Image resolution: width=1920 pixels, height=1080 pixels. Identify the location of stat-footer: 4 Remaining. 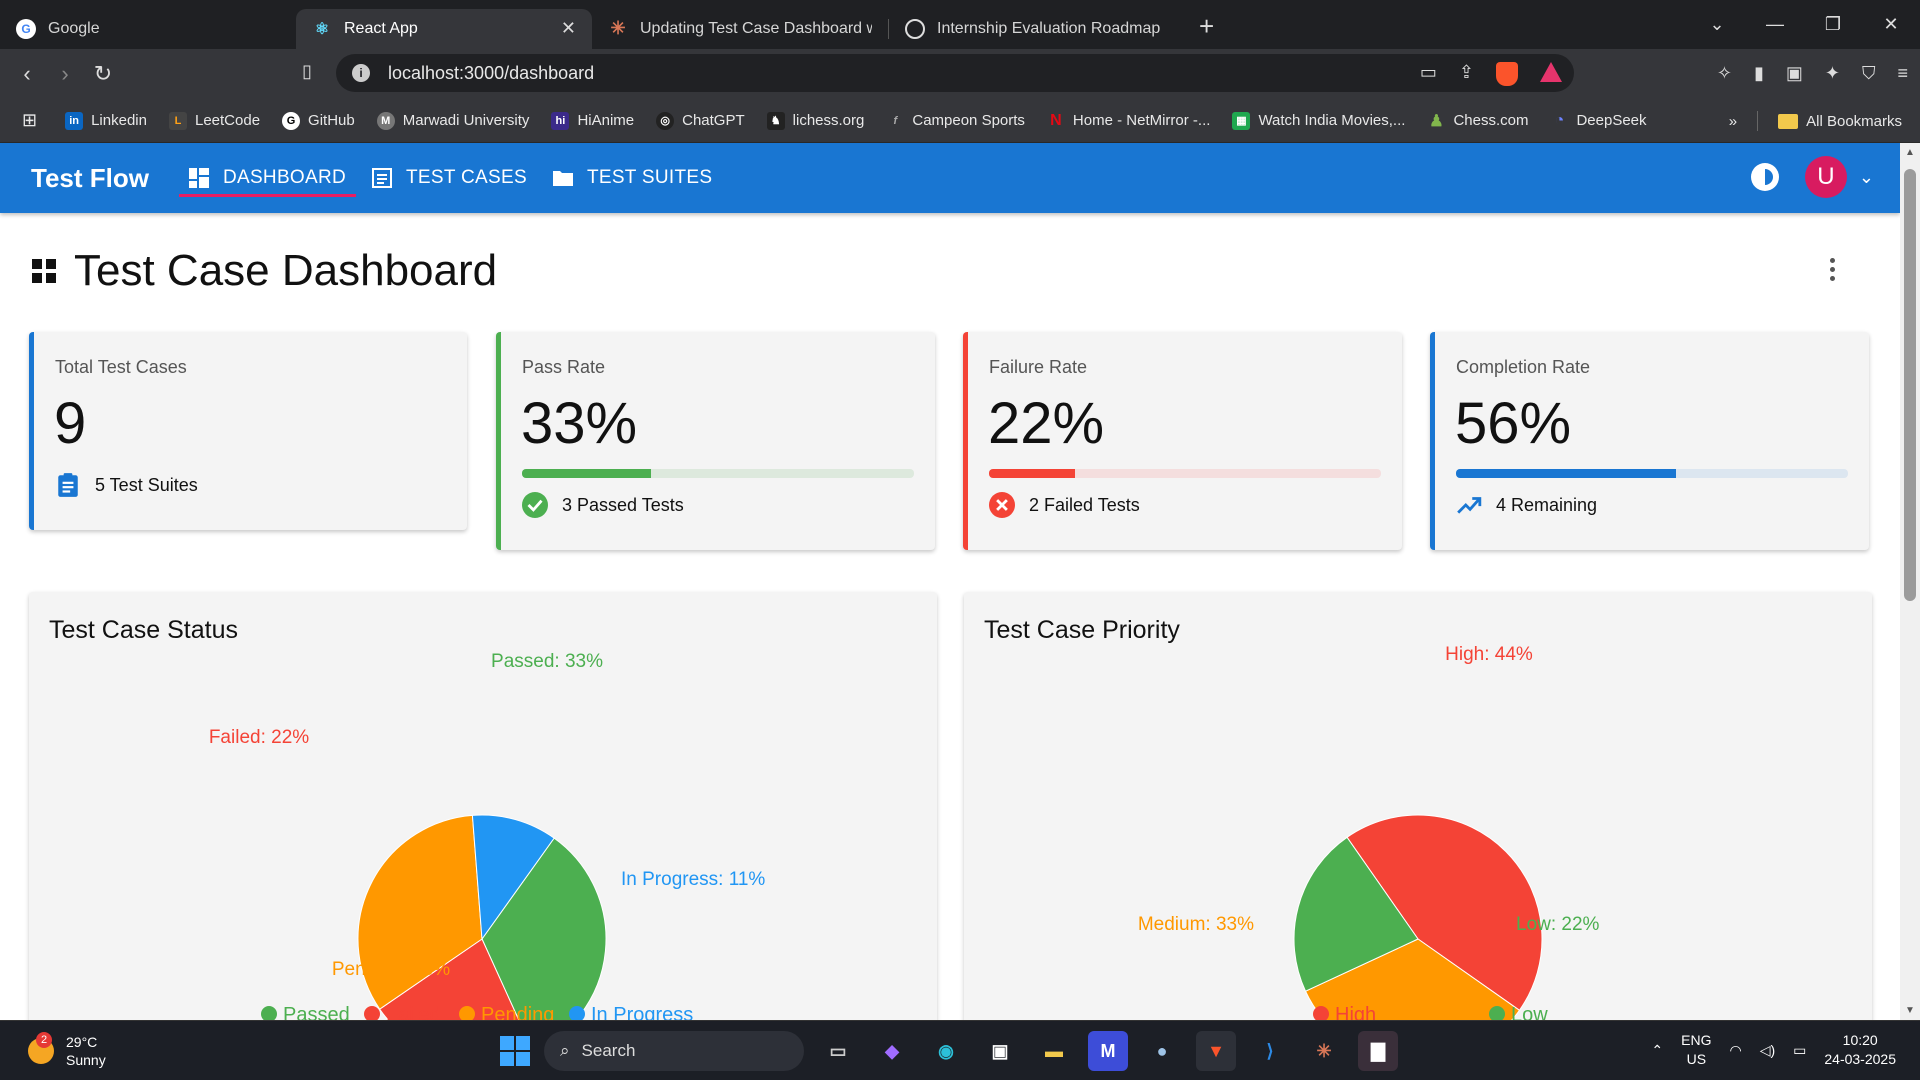
(1526, 505).